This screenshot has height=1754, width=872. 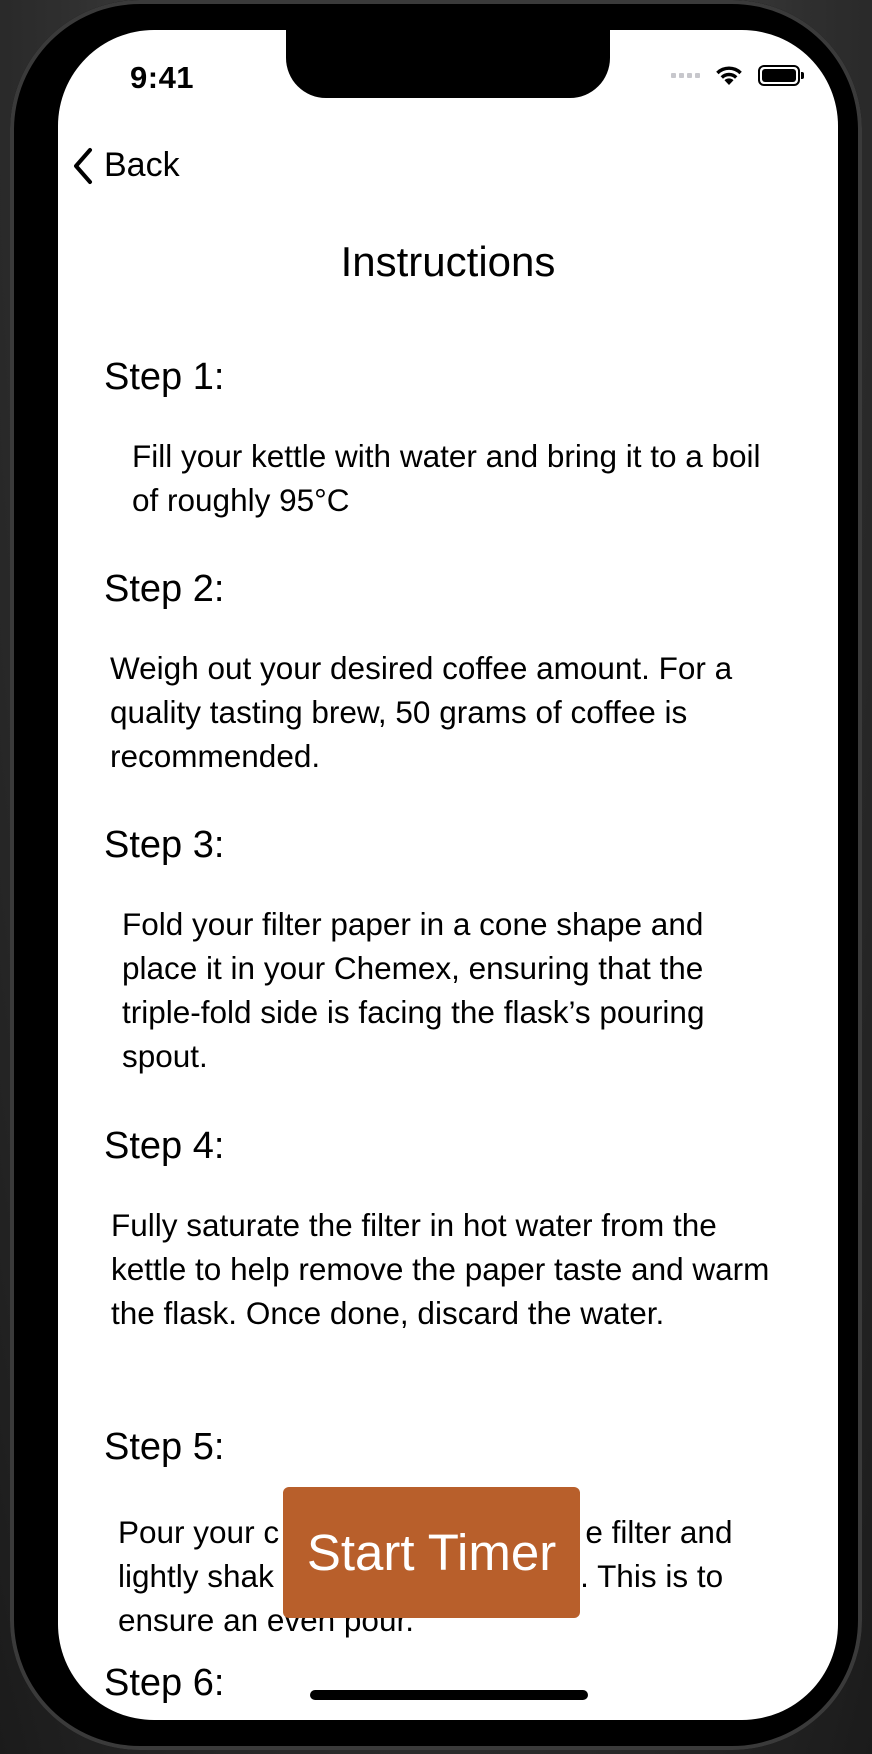 What do you see at coordinates (164, 377) in the screenshot?
I see `step-1-heading: Step 1:` at bounding box center [164, 377].